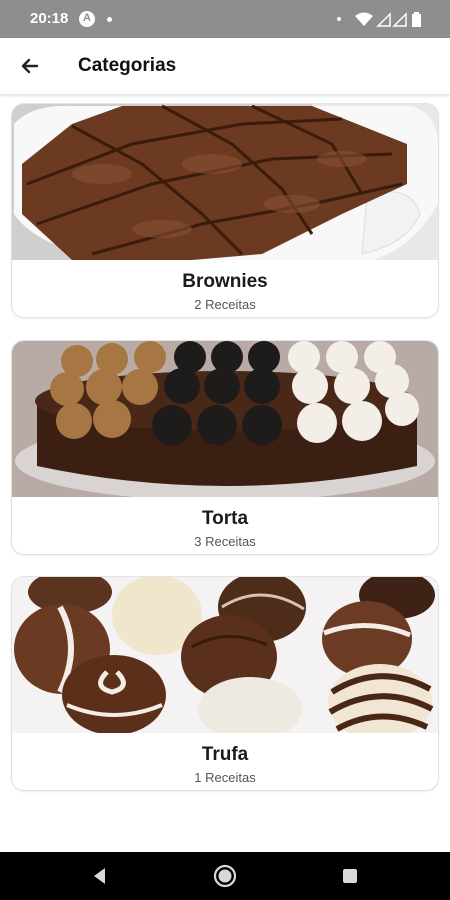  I want to click on arrow-left-icon, so click(30, 66).